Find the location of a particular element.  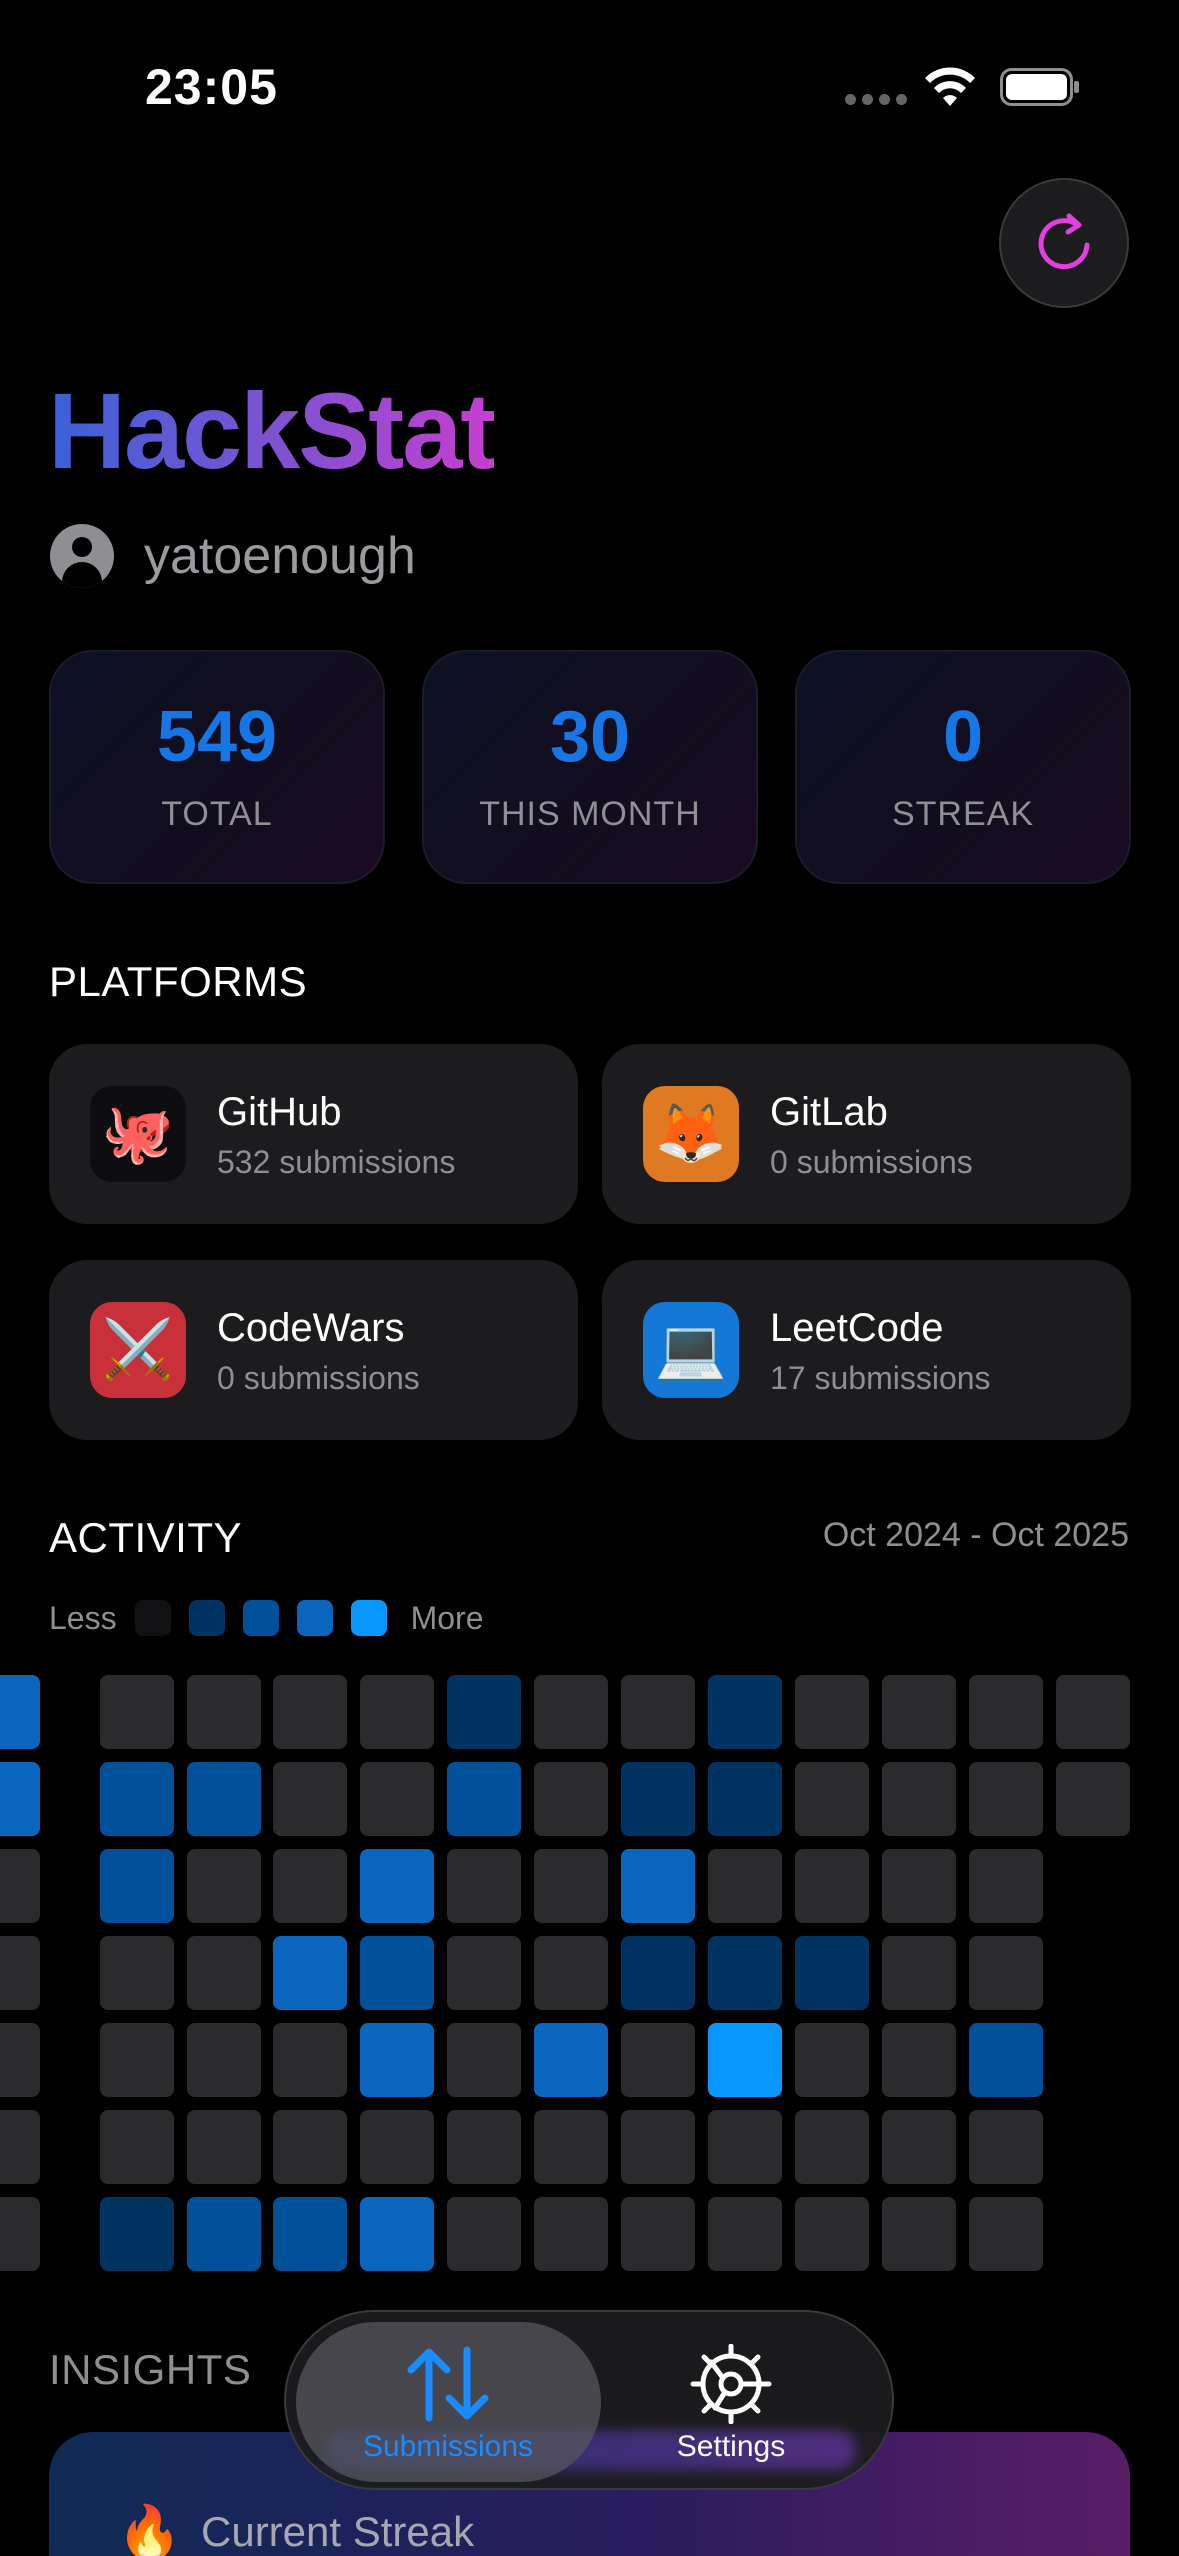

platform-card-github: 🐙 GitHub 532 submissions is located at coordinates (313, 1134).